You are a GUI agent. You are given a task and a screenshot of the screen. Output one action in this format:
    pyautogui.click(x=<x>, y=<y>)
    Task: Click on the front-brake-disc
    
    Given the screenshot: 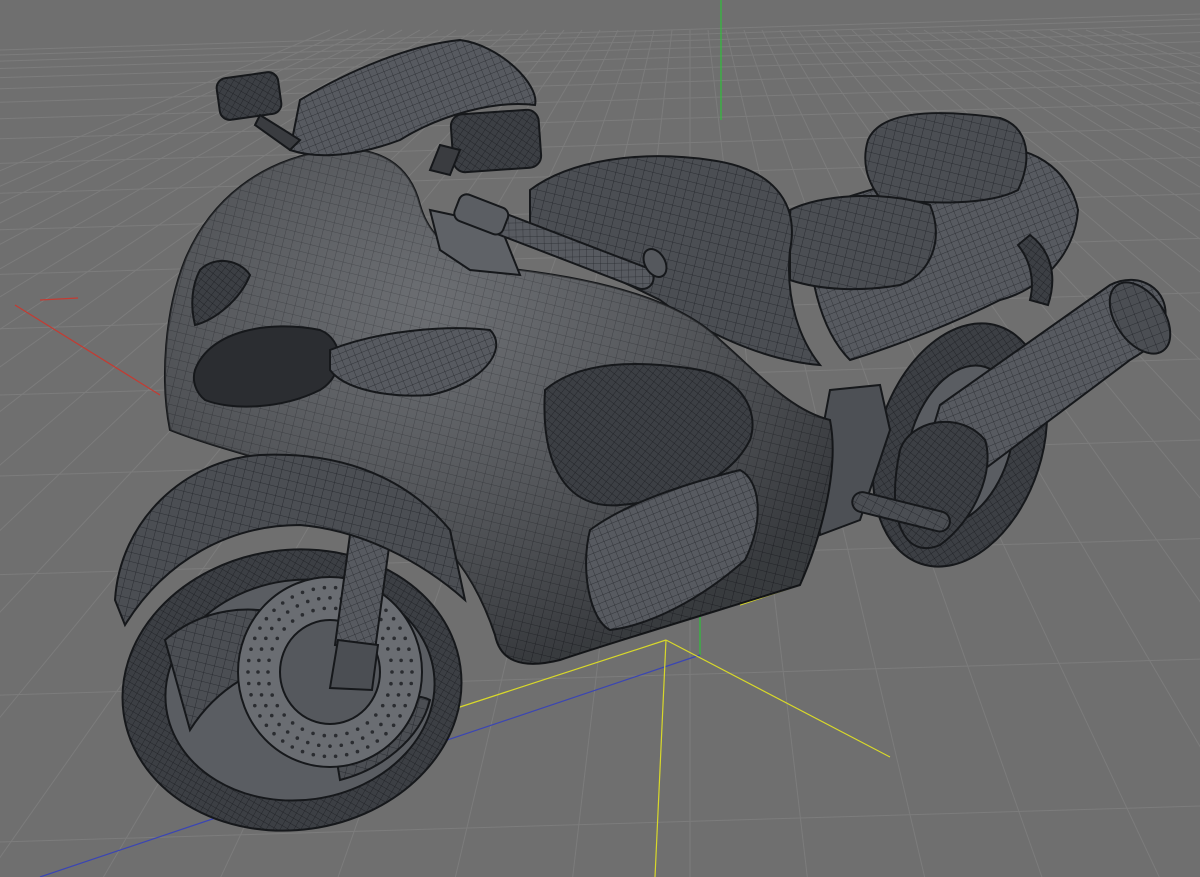 What is the action you would take?
    pyautogui.click(x=330, y=672)
    